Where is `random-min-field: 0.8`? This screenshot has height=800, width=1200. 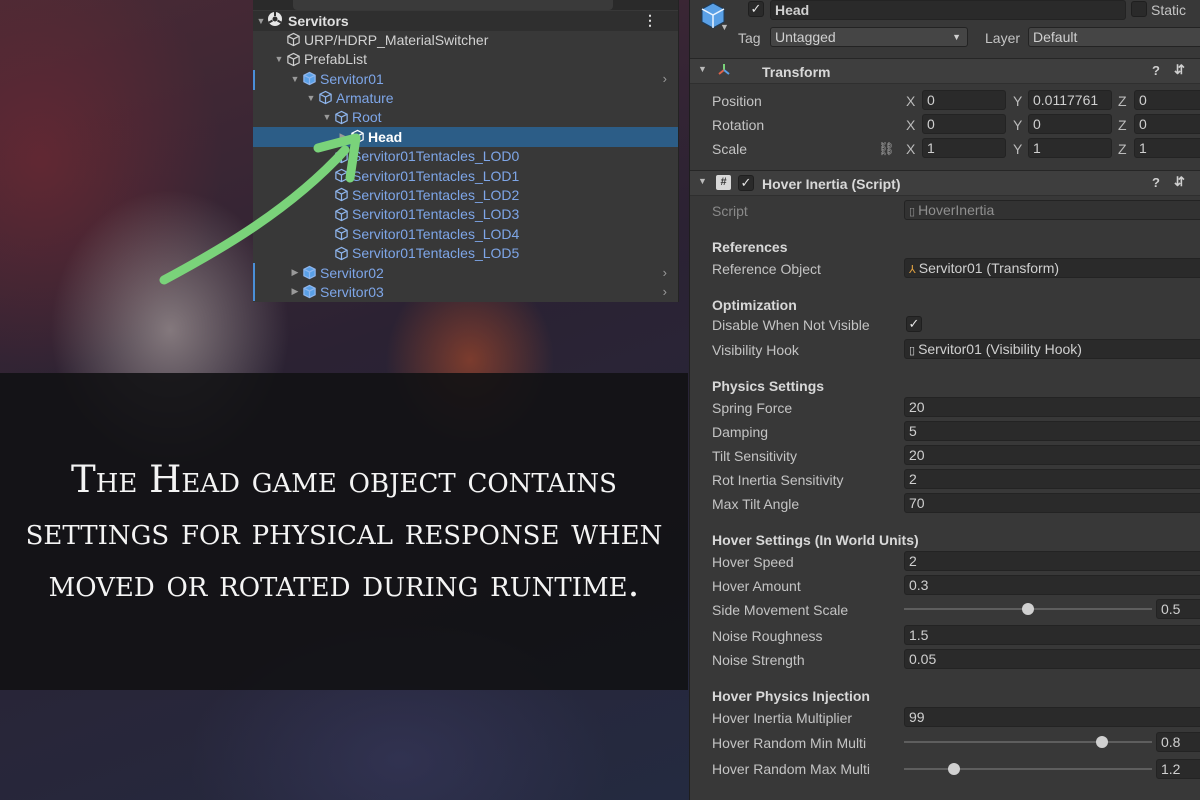
random-min-field: 0.8 is located at coordinates (1178, 742).